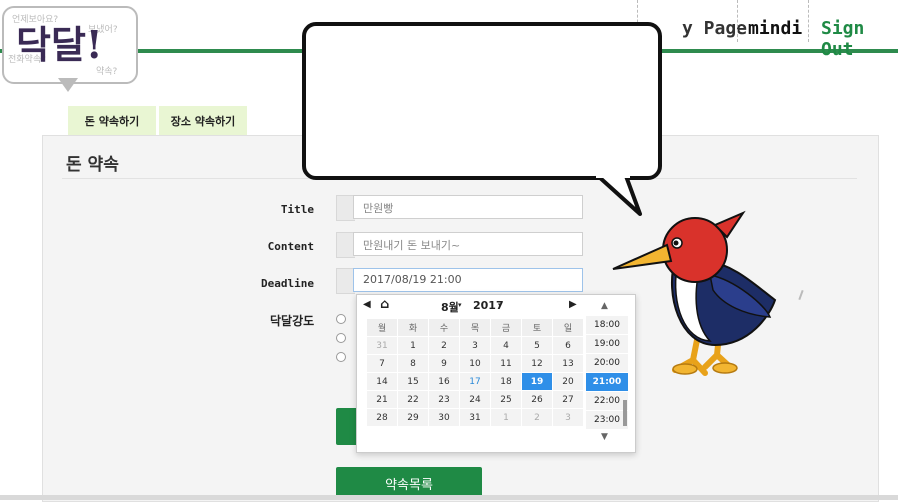  What do you see at coordinates (112, 120) in the screenshot?
I see `tab-money-promise: 돈 약속하기` at bounding box center [112, 120].